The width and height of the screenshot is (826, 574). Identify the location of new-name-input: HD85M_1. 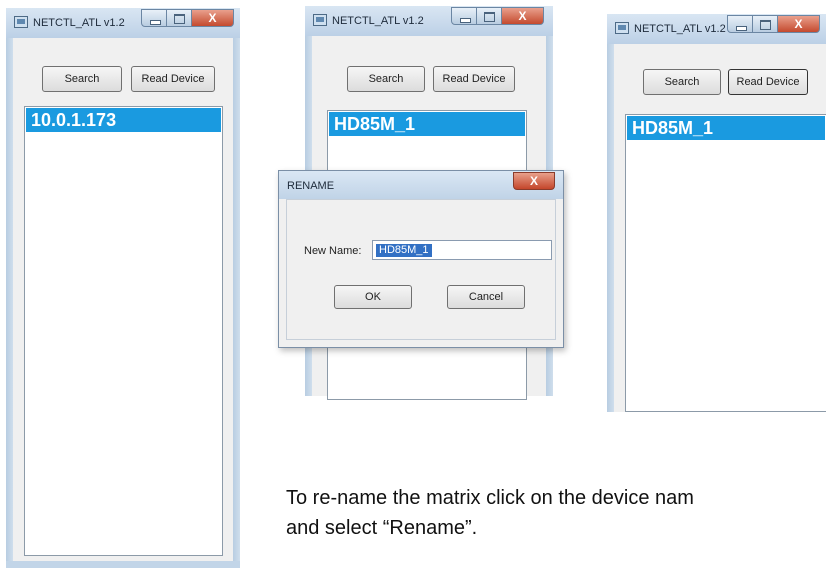
(462, 250).